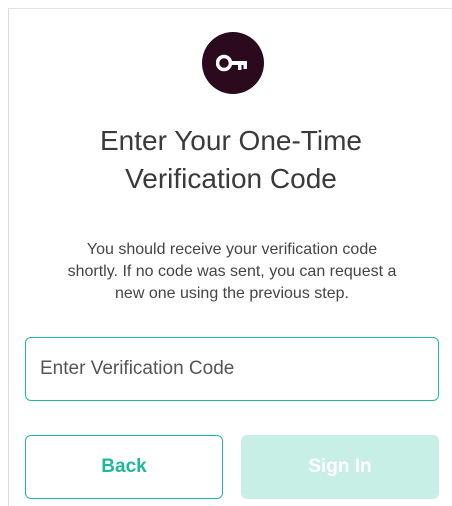 This screenshot has width=452, height=506. I want to click on key-icon-glyph, so click(231, 63).